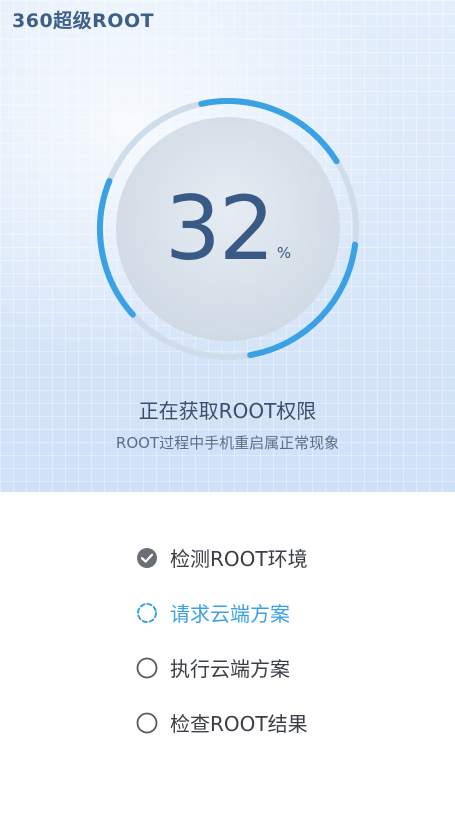  I want to click on check-circle-icon, so click(147, 558).